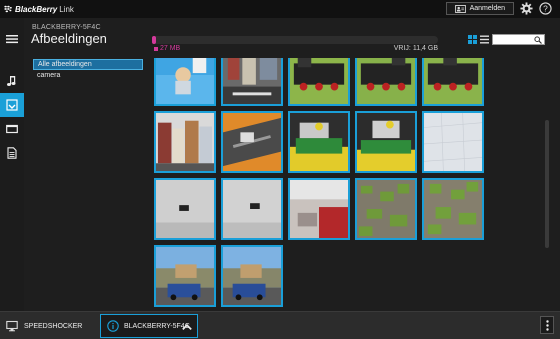 This screenshot has height=339, width=560. I want to click on video-icon, so click(12, 129).